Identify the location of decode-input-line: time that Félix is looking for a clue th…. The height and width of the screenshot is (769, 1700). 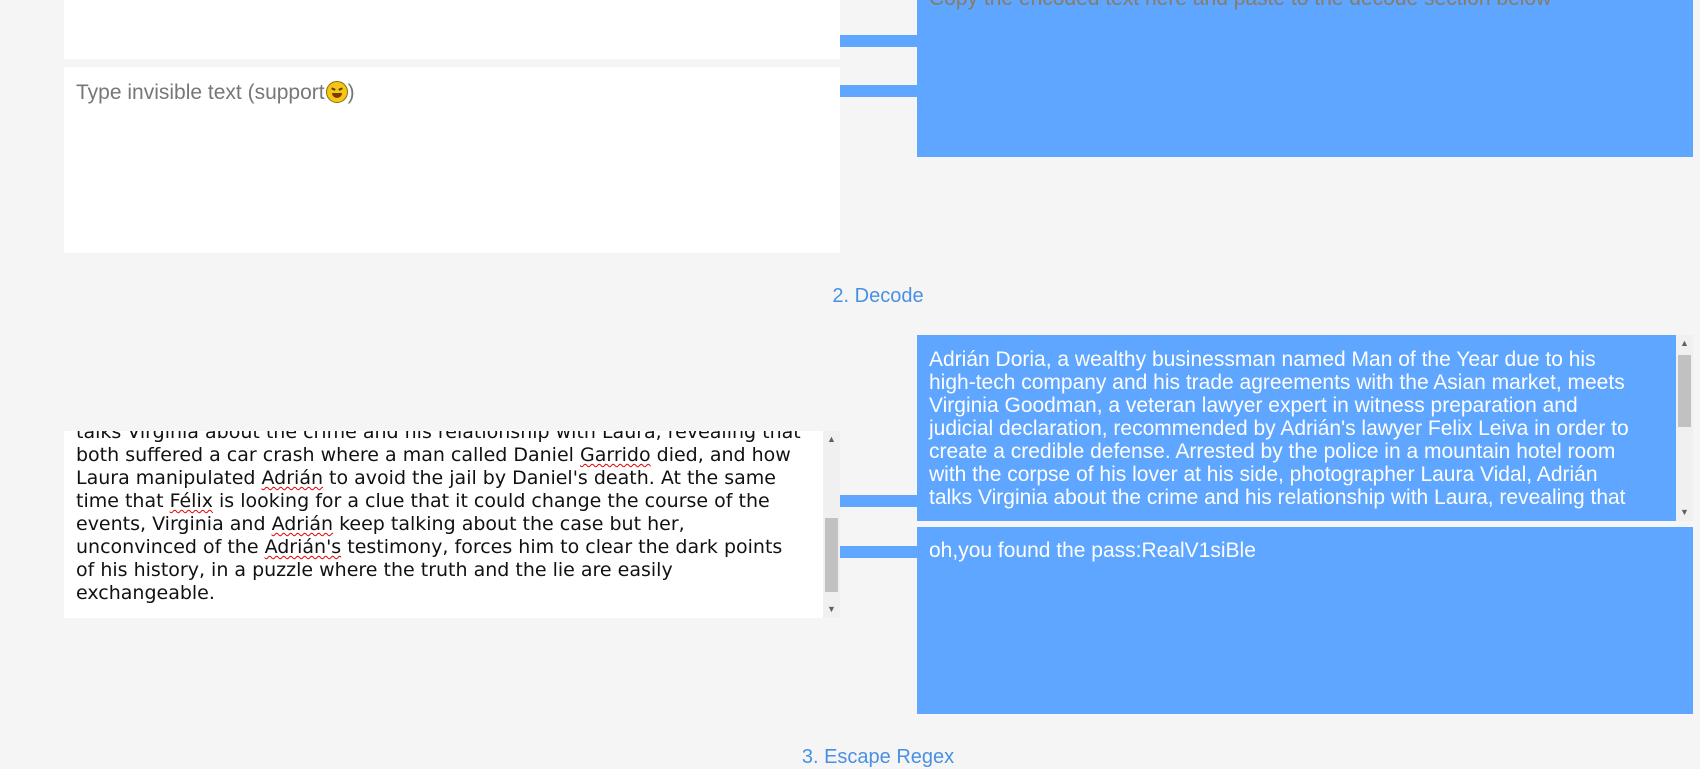
(446, 501).